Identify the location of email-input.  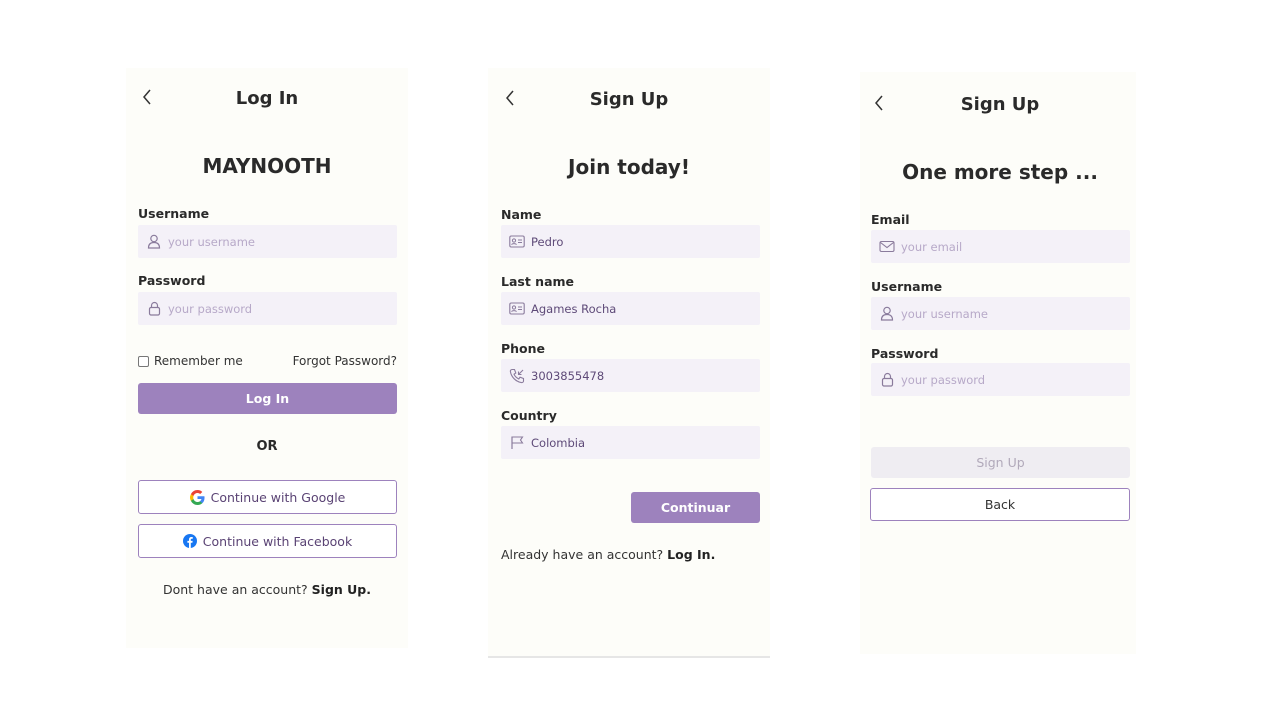
(1011, 246).